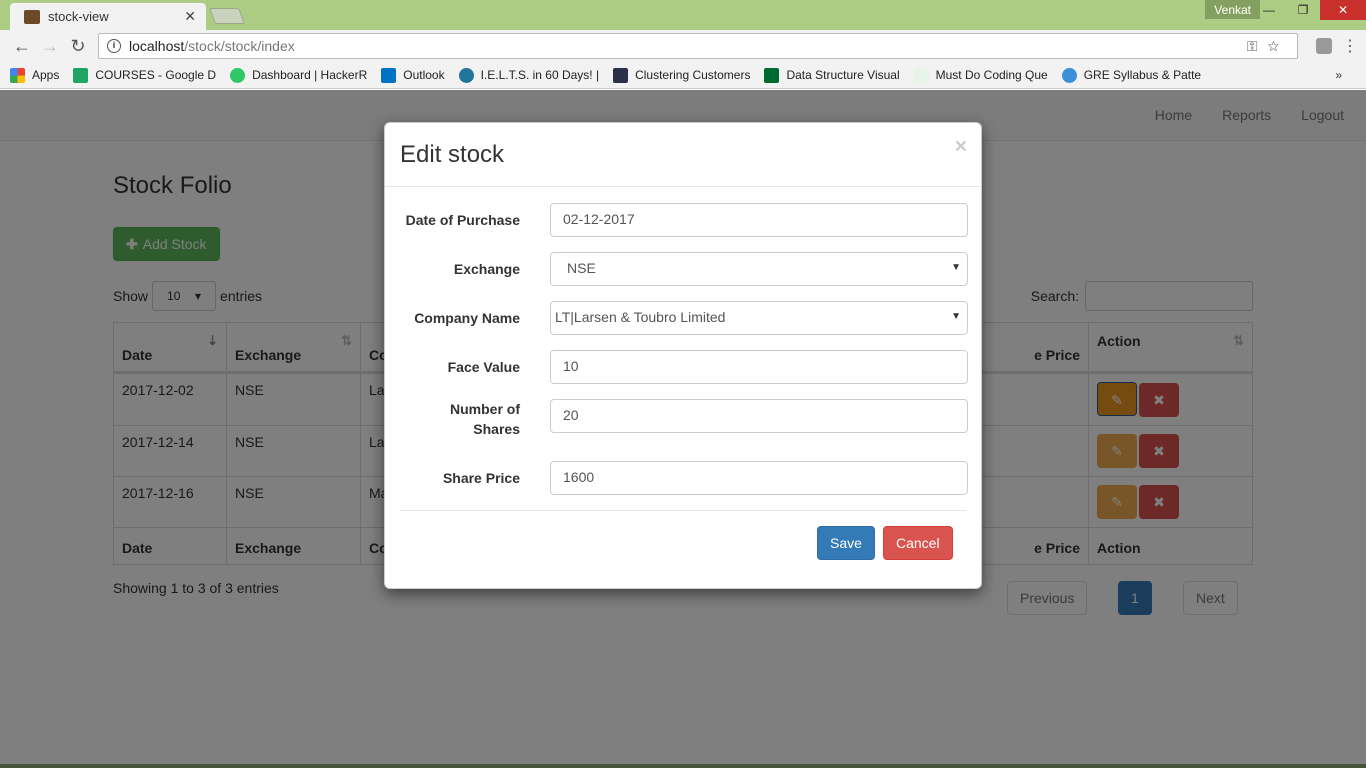 The height and width of the screenshot is (768, 1366). Describe the element at coordinates (846, 543) in the screenshot. I see `save-button: Save` at that location.